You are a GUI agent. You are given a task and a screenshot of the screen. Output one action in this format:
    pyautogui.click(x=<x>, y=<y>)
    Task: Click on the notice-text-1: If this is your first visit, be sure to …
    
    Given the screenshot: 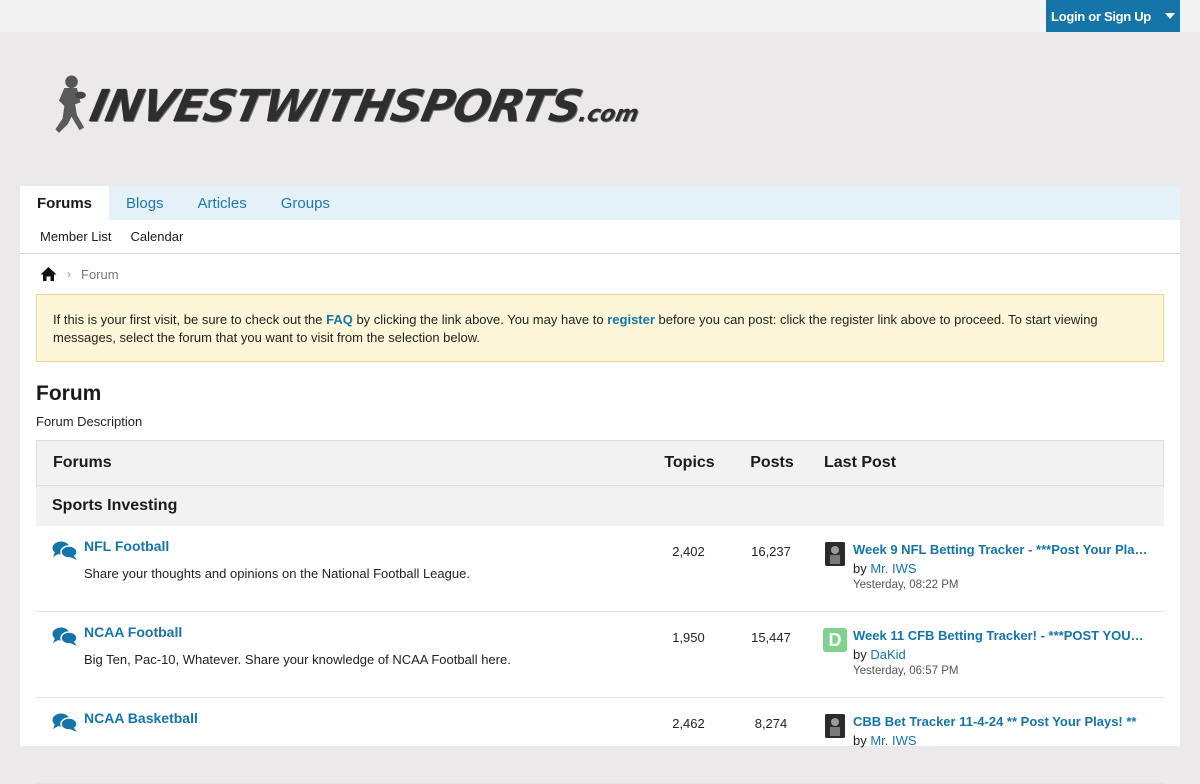 What is the action you would take?
    pyautogui.click(x=190, y=319)
    